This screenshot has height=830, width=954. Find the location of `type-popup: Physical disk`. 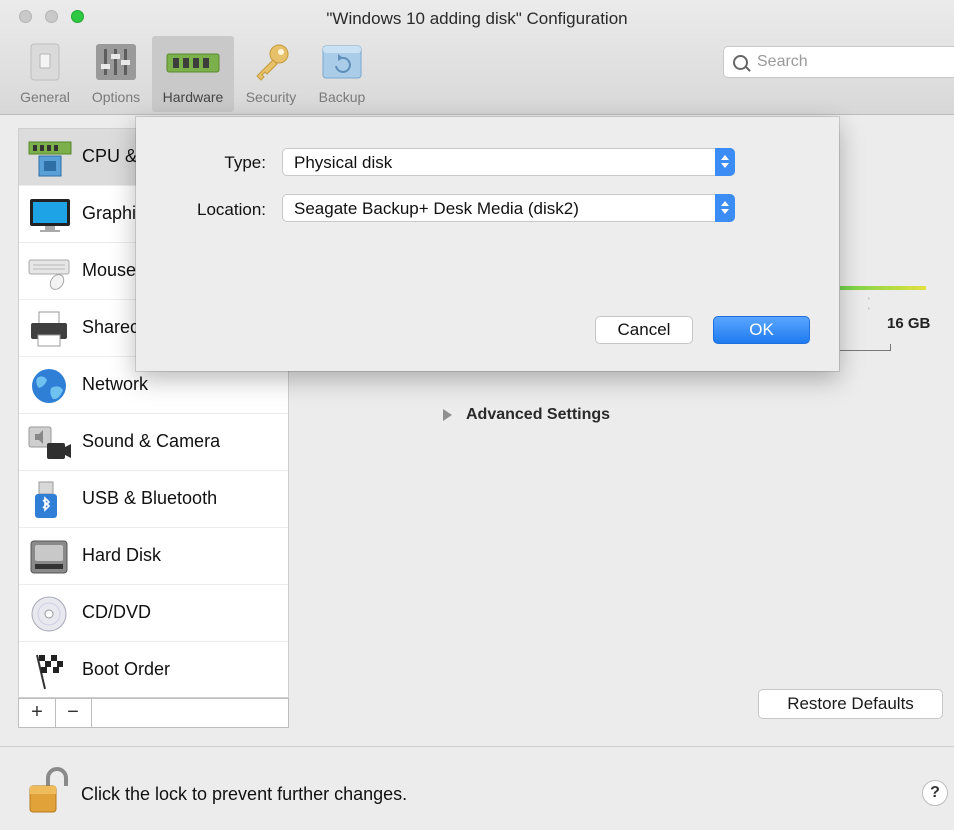

type-popup: Physical disk is located at coordinates (508, 162).